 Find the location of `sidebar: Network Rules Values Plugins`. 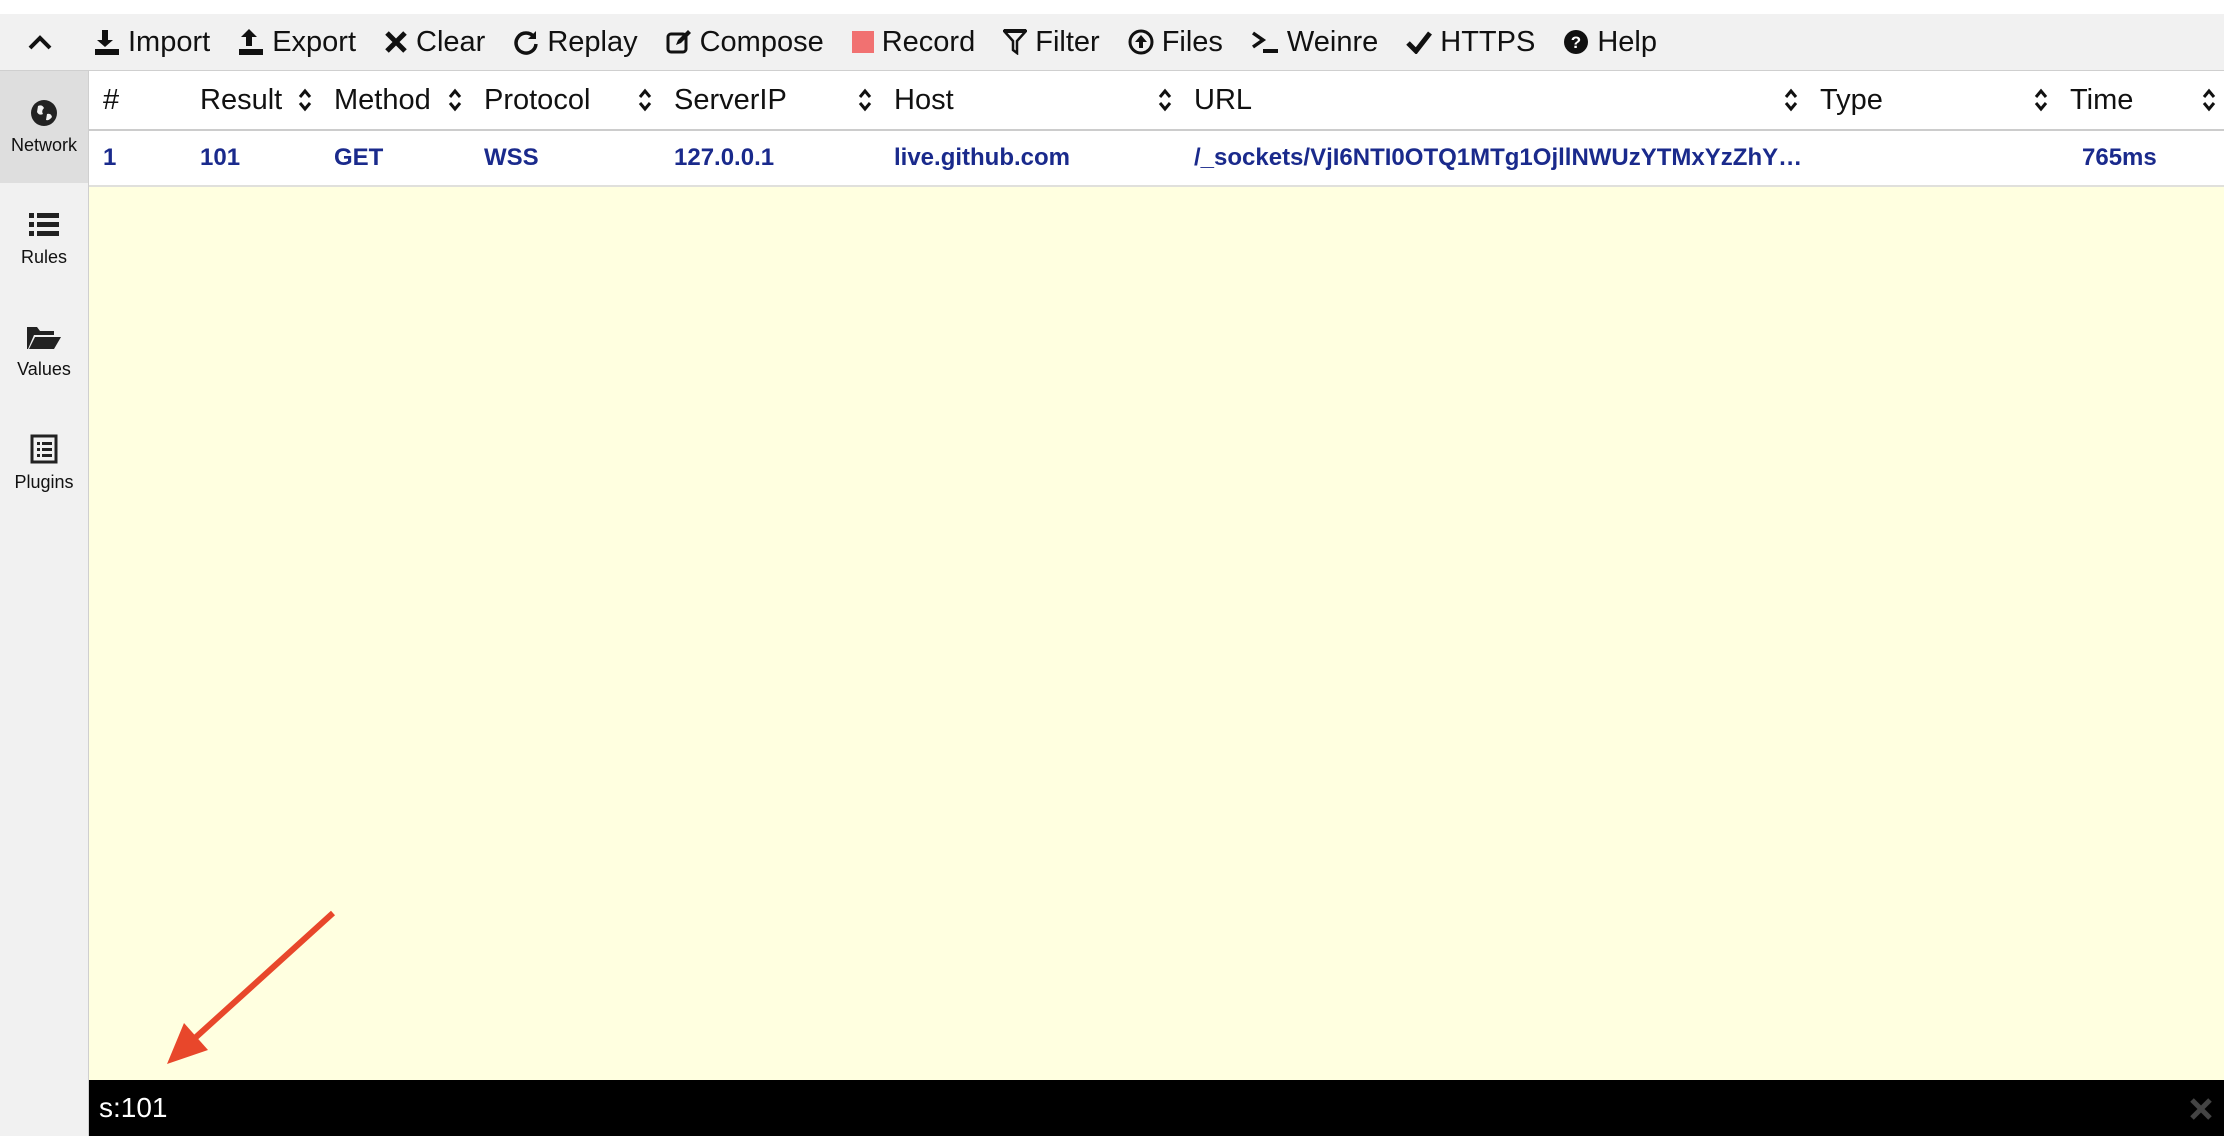

sidebar: Network Rules Values Plugins is located at coordinates (44, 603).